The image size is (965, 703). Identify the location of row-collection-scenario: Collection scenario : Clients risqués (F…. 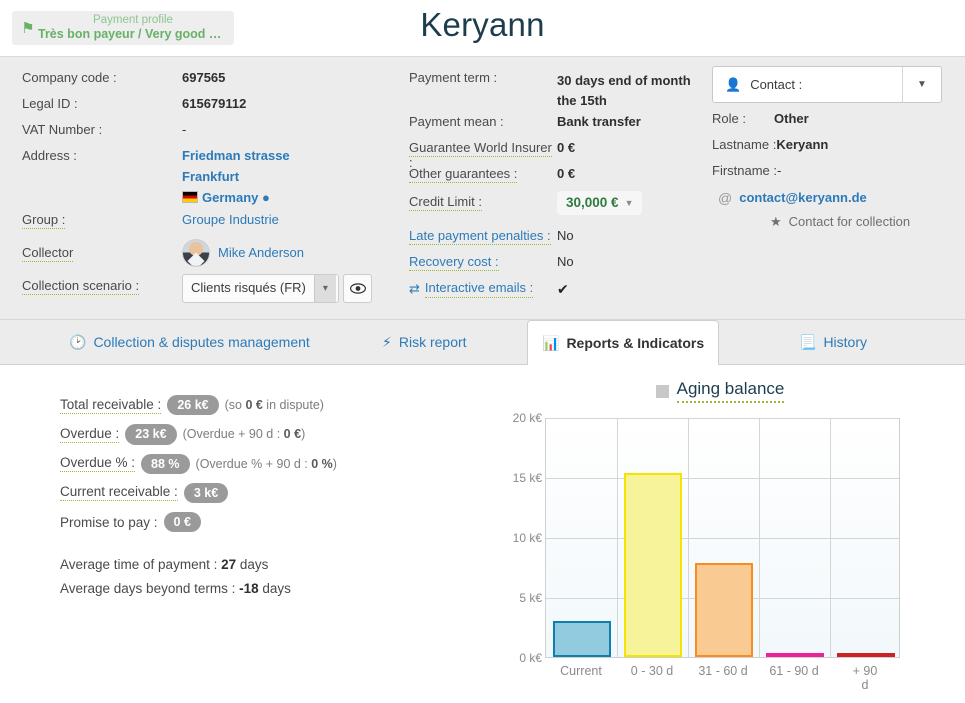
(212, 288).